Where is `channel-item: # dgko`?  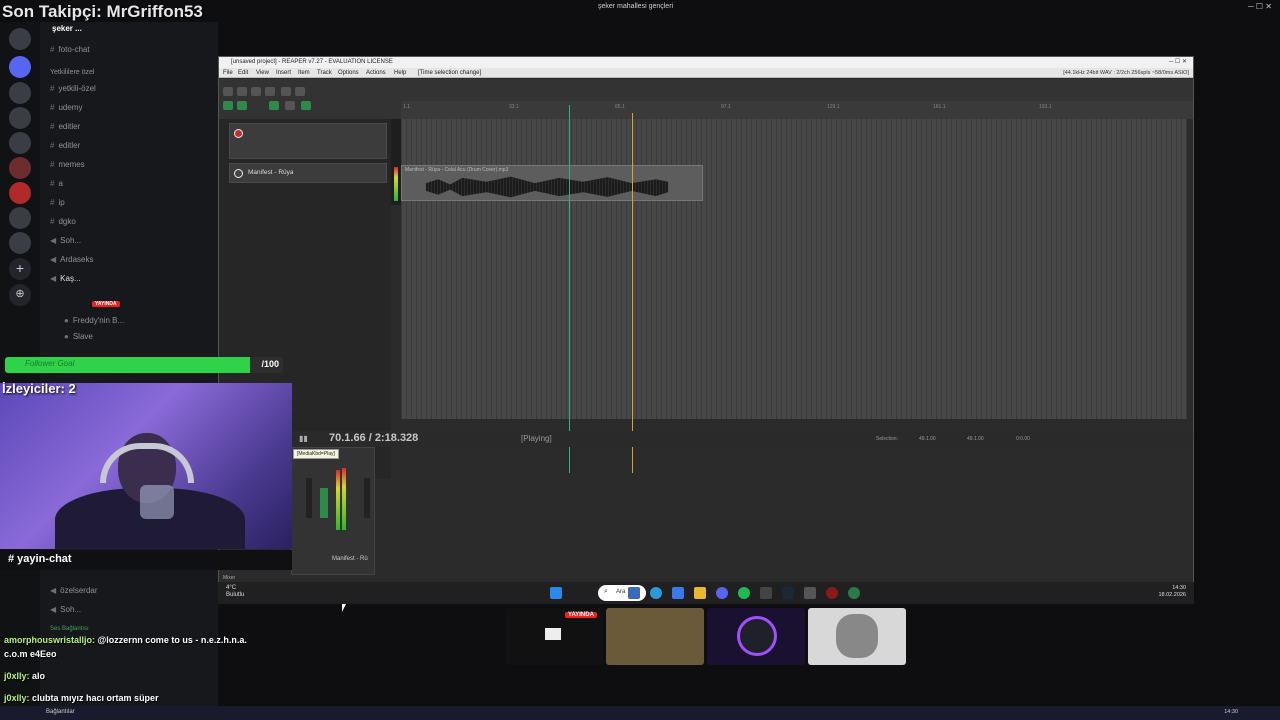 channel-item: # dgko is located at coordinates (63, 221).